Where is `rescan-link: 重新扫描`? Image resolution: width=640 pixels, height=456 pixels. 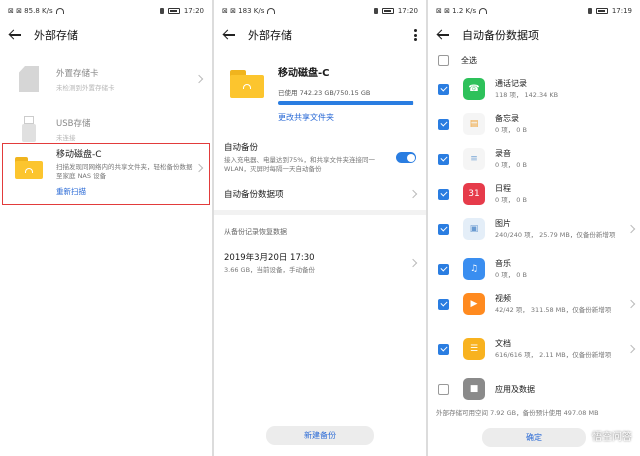
rescan-link: 重新扫描 is located at coordinates (126, 191).